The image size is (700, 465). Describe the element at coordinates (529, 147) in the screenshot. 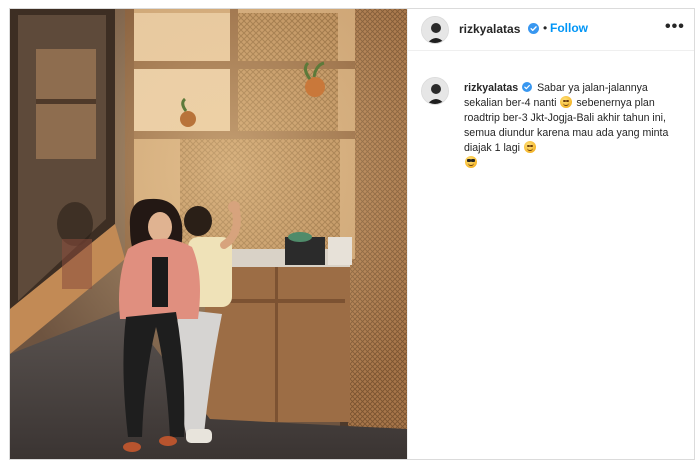

I see `winking-tongue-emoji-icon` at that location.